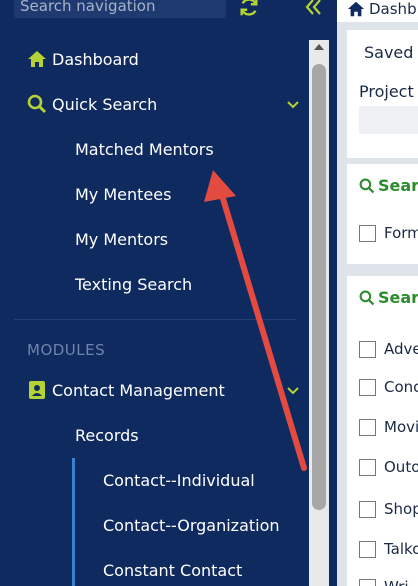  I want to click on section-label-modules: MODULES, so click(66, 350).